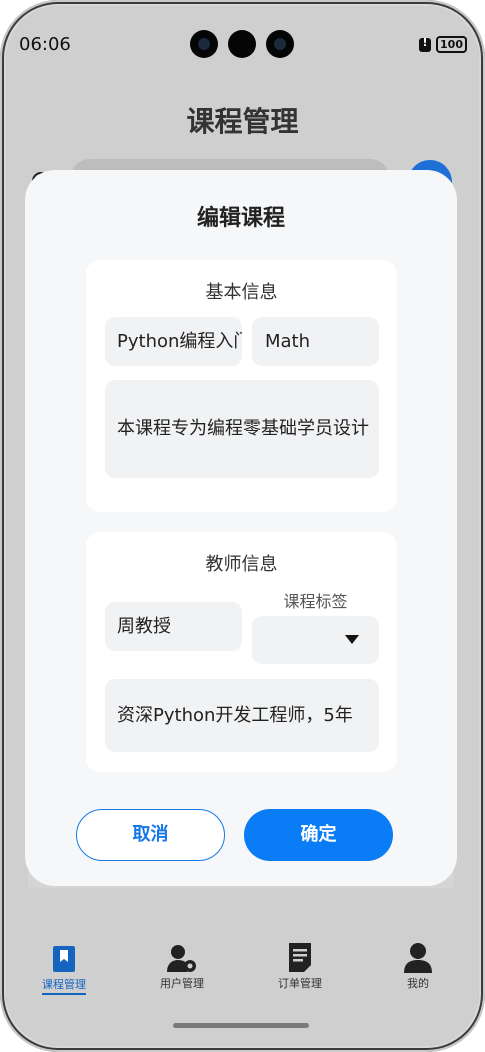  Describe the element at coordinates (150, 835) in the screenshot. I see `cancel-button: 取消` at that location.